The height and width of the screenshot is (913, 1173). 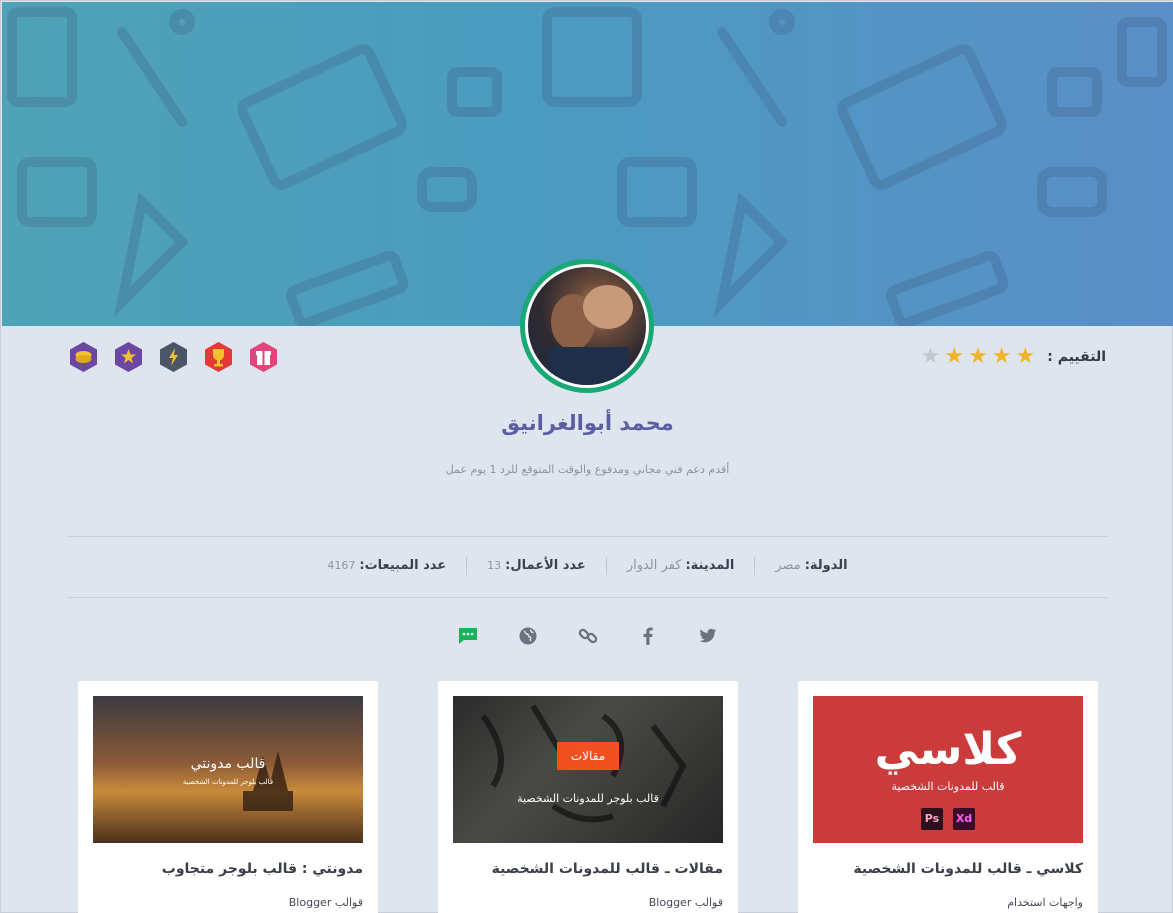 I want to click on social-links, so click(x=587, y=636).